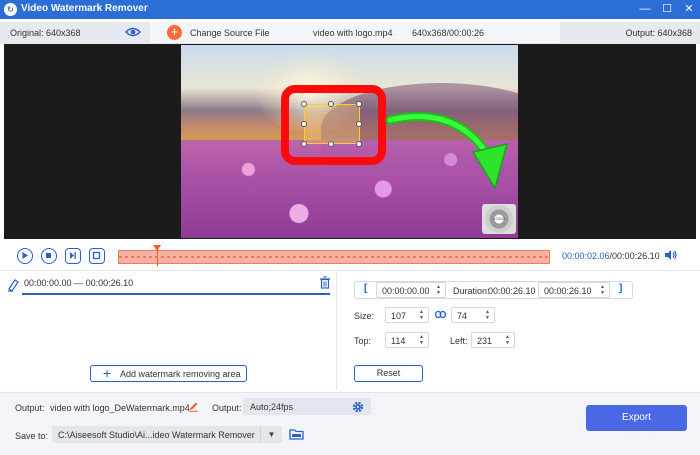 This screenshot has width=700, height=455. I want to click on end-time-field: 00:00:26.10 ▲ ▼, so click(574, 290).